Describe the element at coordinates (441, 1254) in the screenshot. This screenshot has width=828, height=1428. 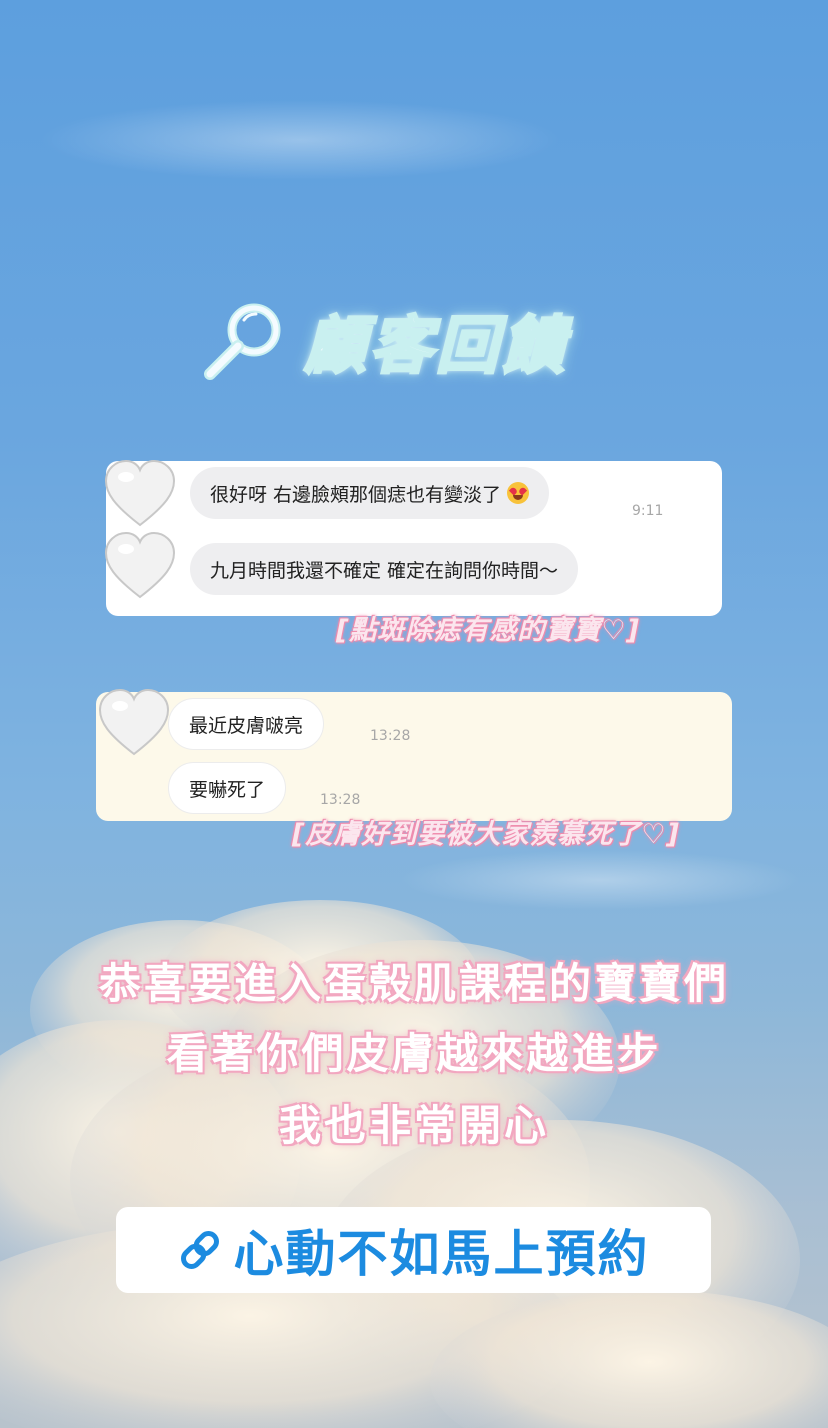
I see `booking-link-label: 心動不如馬上預約` at that location.